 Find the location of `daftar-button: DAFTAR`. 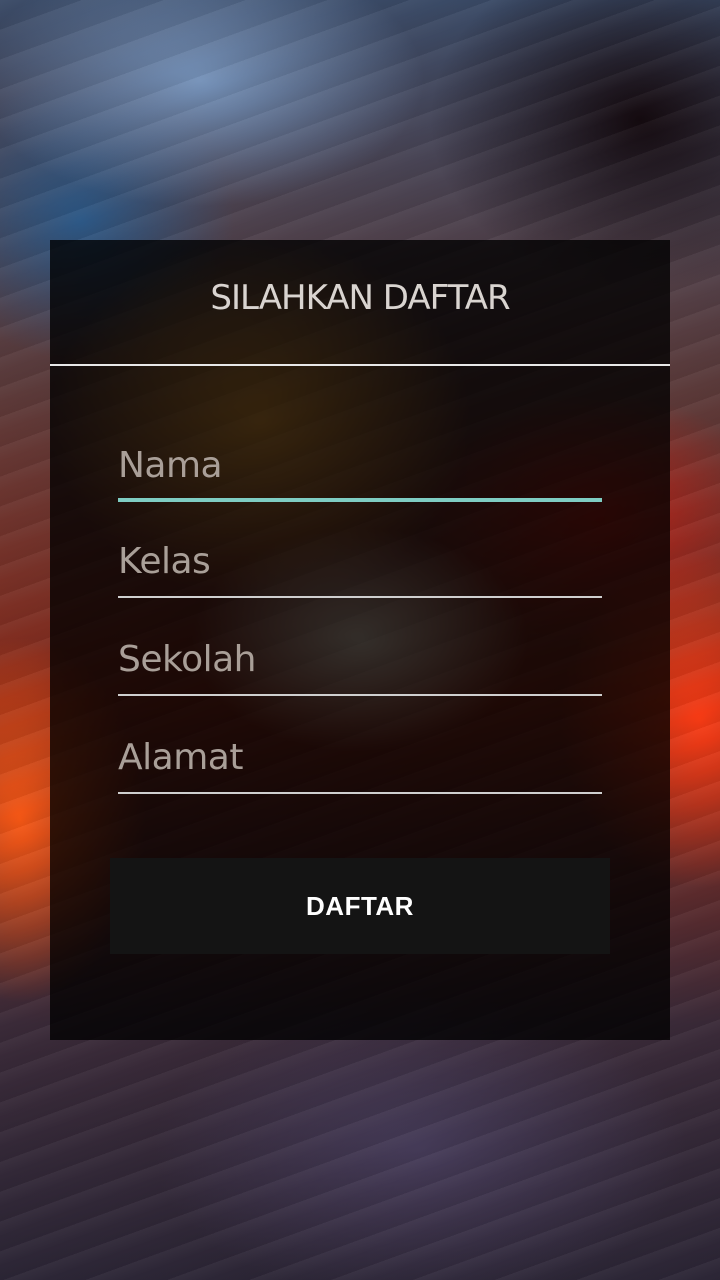

daftar-button: DAFTAR is located at coordinates (360, 906).